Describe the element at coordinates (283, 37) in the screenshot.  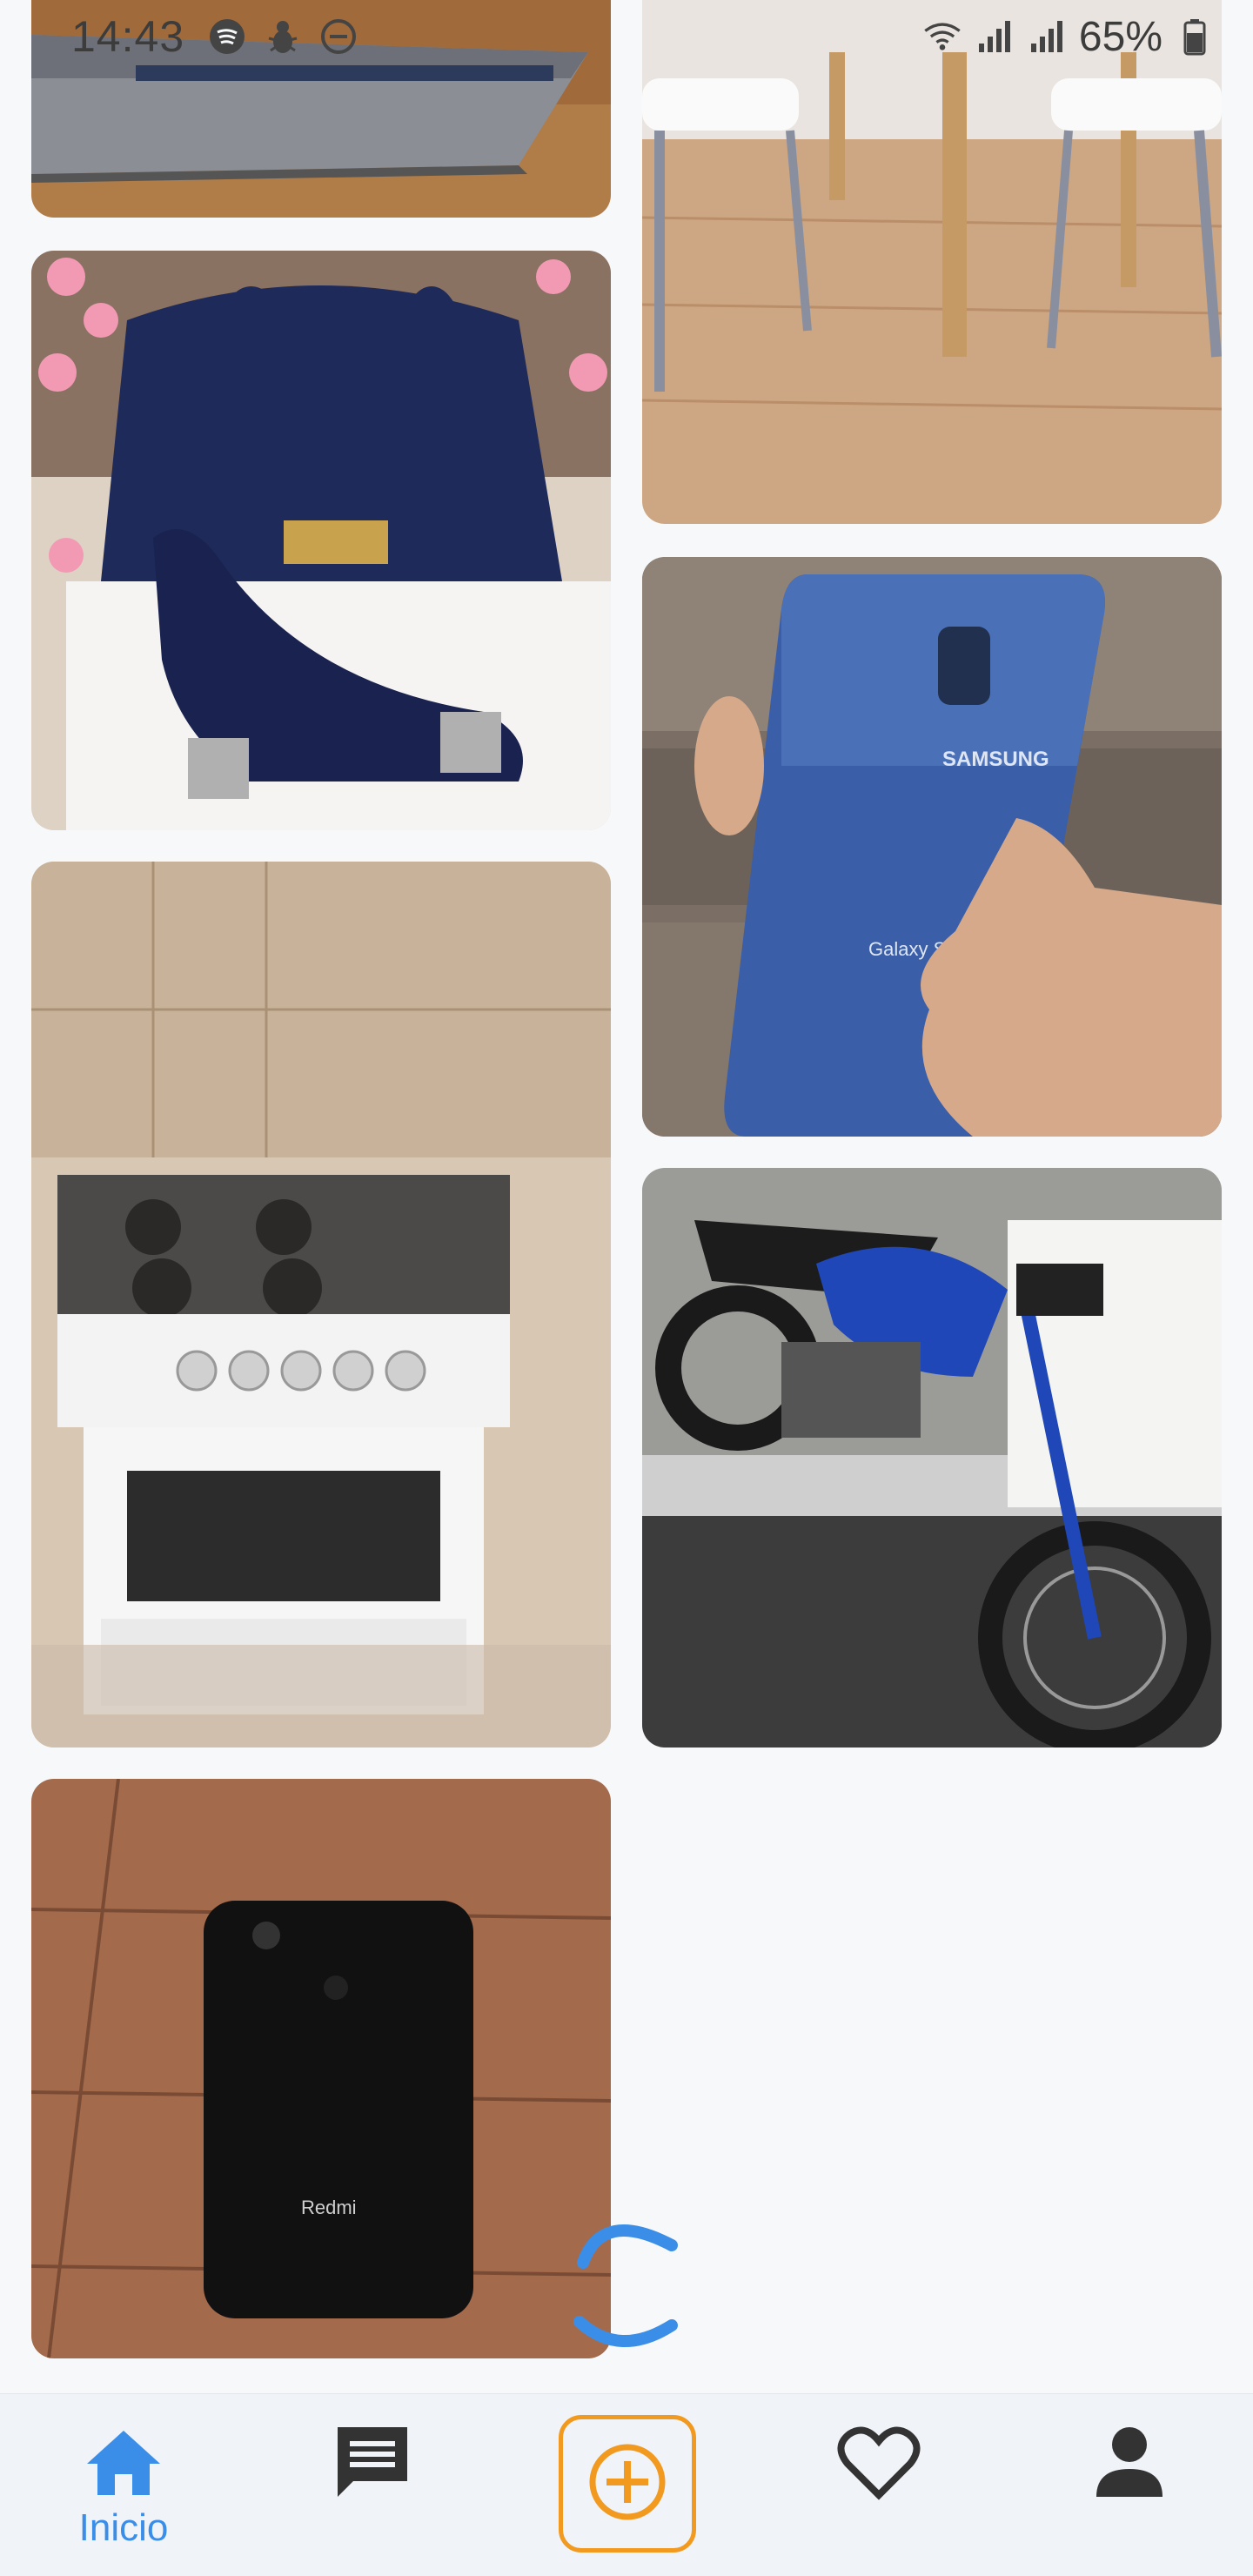
I see `bug-icon` at that location.